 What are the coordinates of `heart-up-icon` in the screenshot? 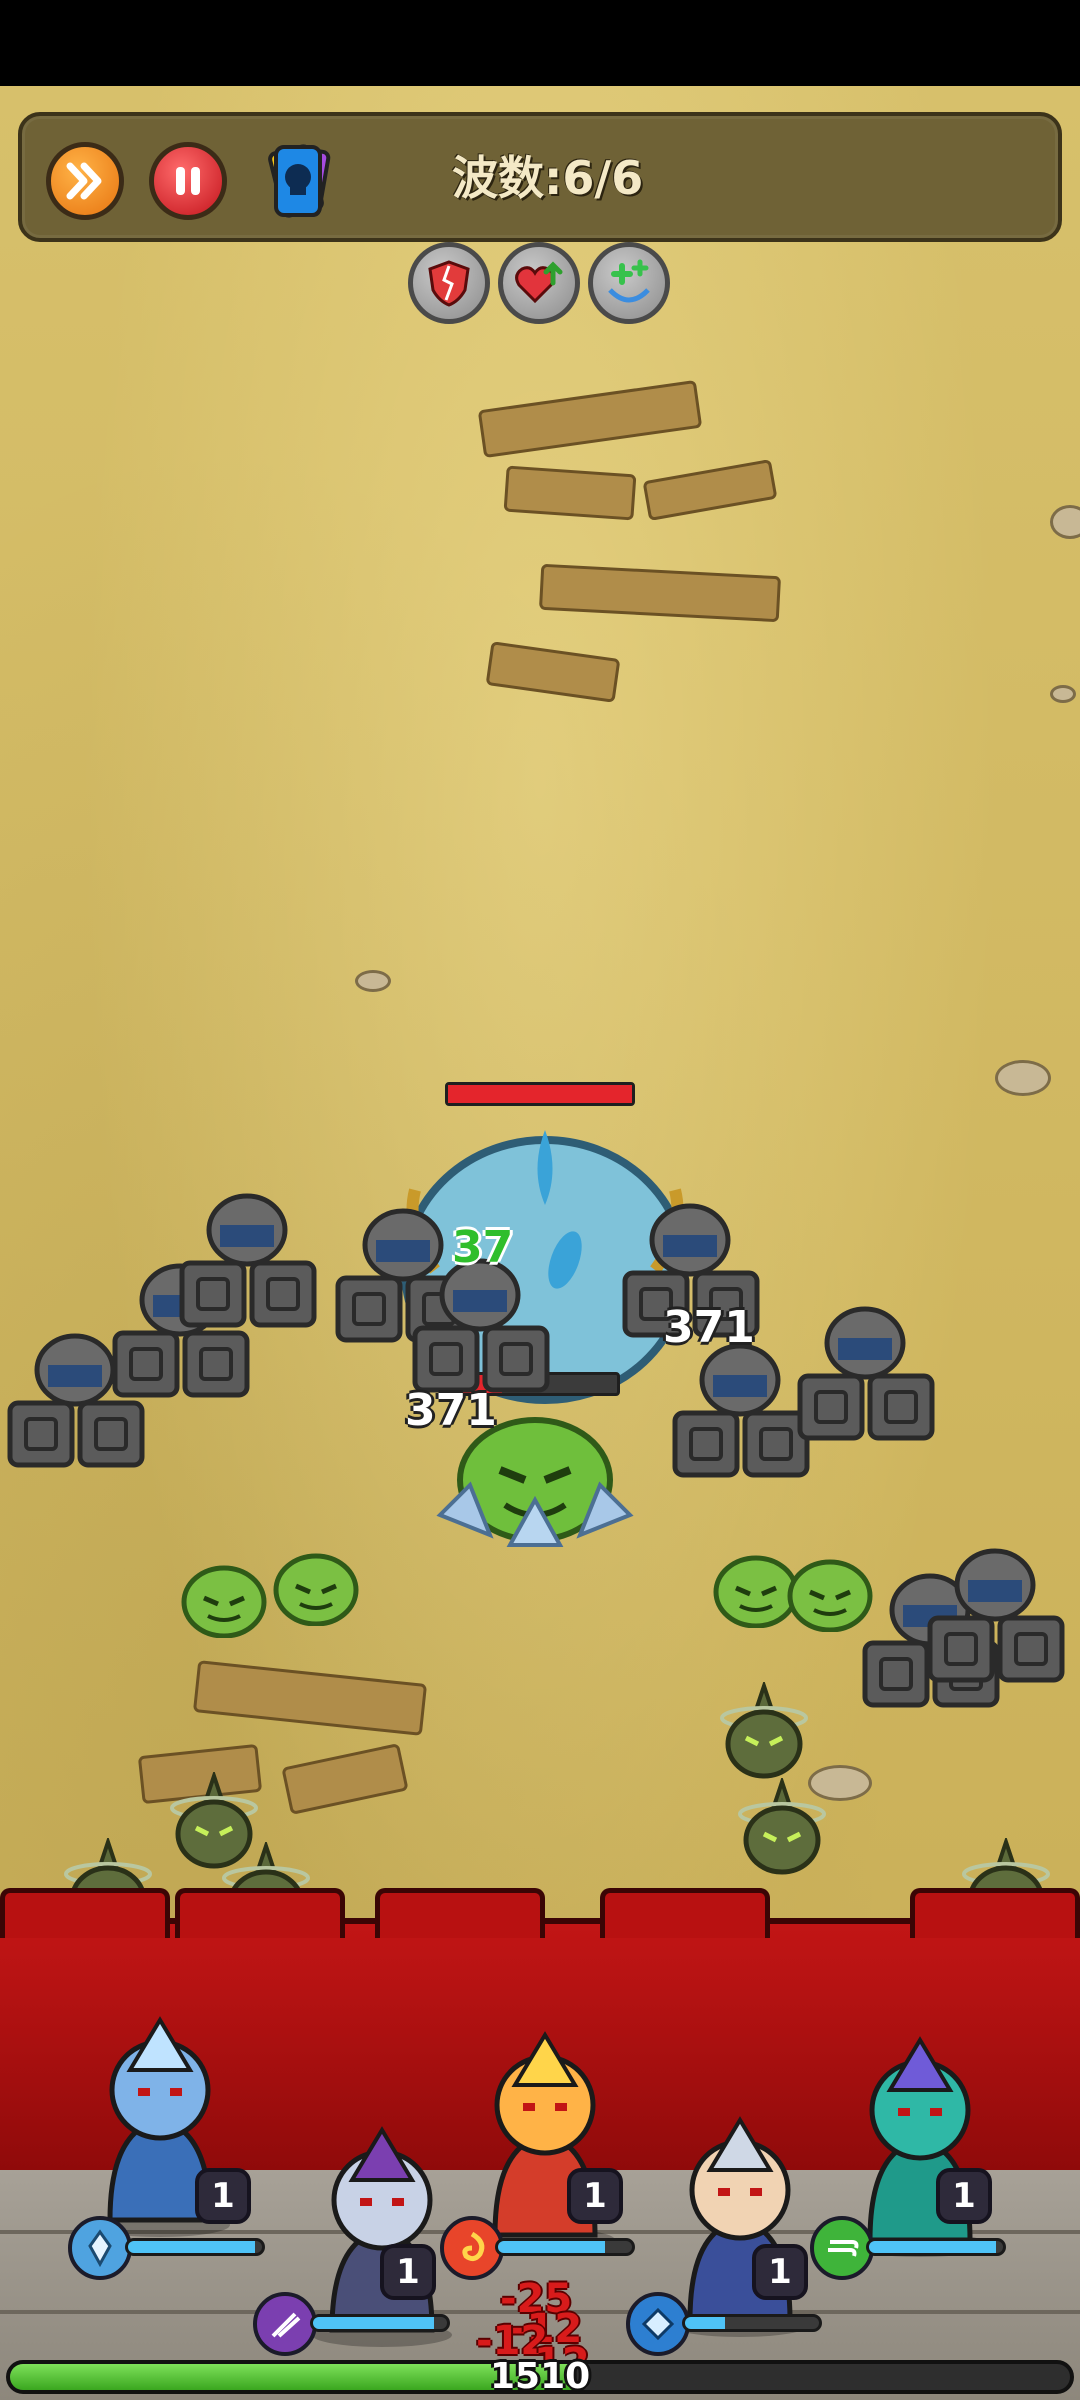 It's located at (539, 282).